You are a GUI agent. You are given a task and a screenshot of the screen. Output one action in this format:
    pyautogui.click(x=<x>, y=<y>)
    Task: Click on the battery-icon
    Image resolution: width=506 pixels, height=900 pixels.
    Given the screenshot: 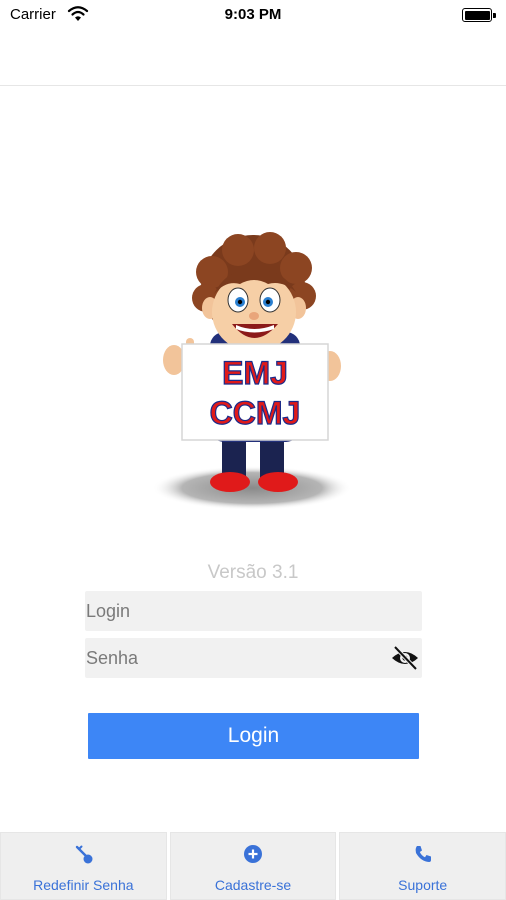 What is the action you would take?
    pyautogui.click(x=479, y=15)
    